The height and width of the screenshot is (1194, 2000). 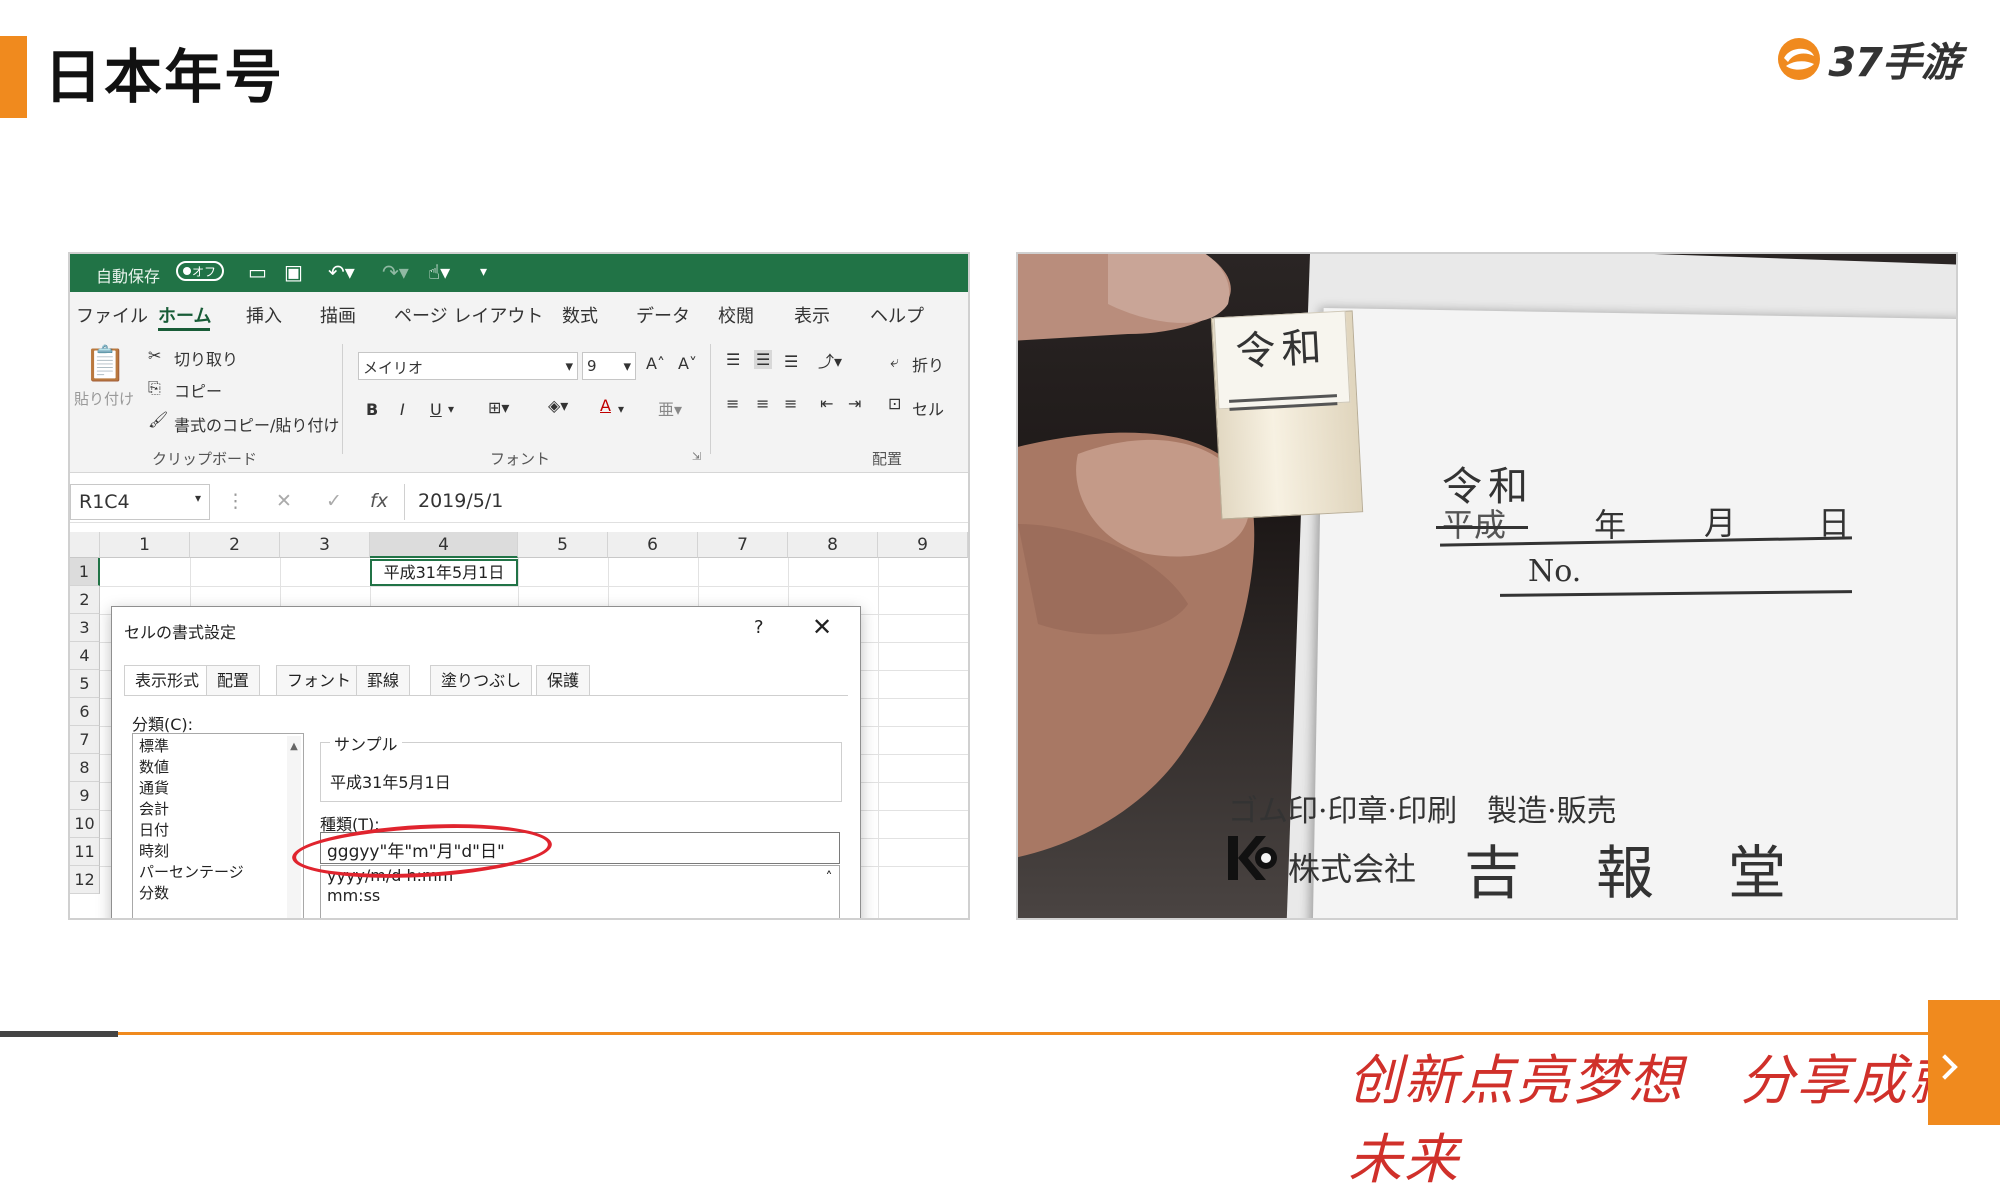 What do you see at coordinates (897, 315) in the screenshot?
I see `tab-help: ヘルプ` at bounding box center [897, 315].